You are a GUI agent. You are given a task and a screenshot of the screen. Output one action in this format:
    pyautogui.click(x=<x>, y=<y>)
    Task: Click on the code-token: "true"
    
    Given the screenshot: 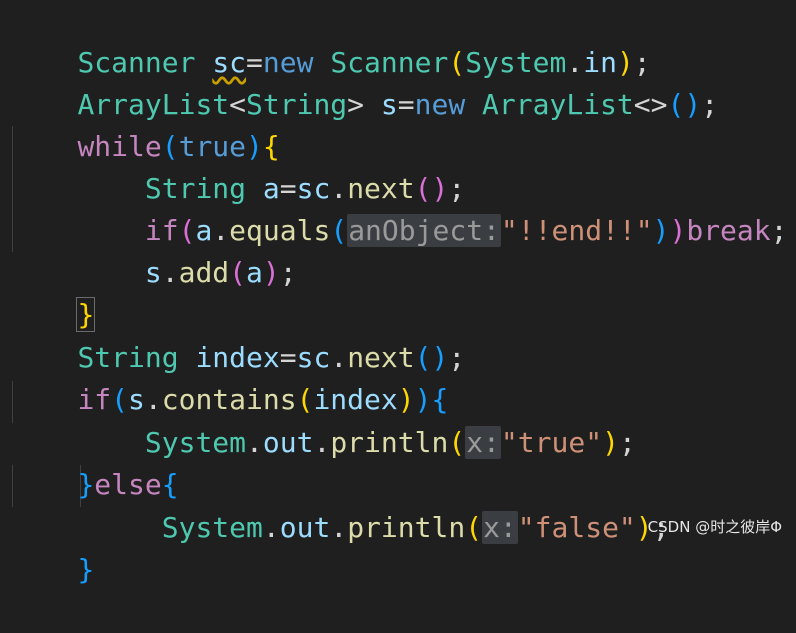 What is the action you would take?
    pyautogui.click(x=551, y=442)
    